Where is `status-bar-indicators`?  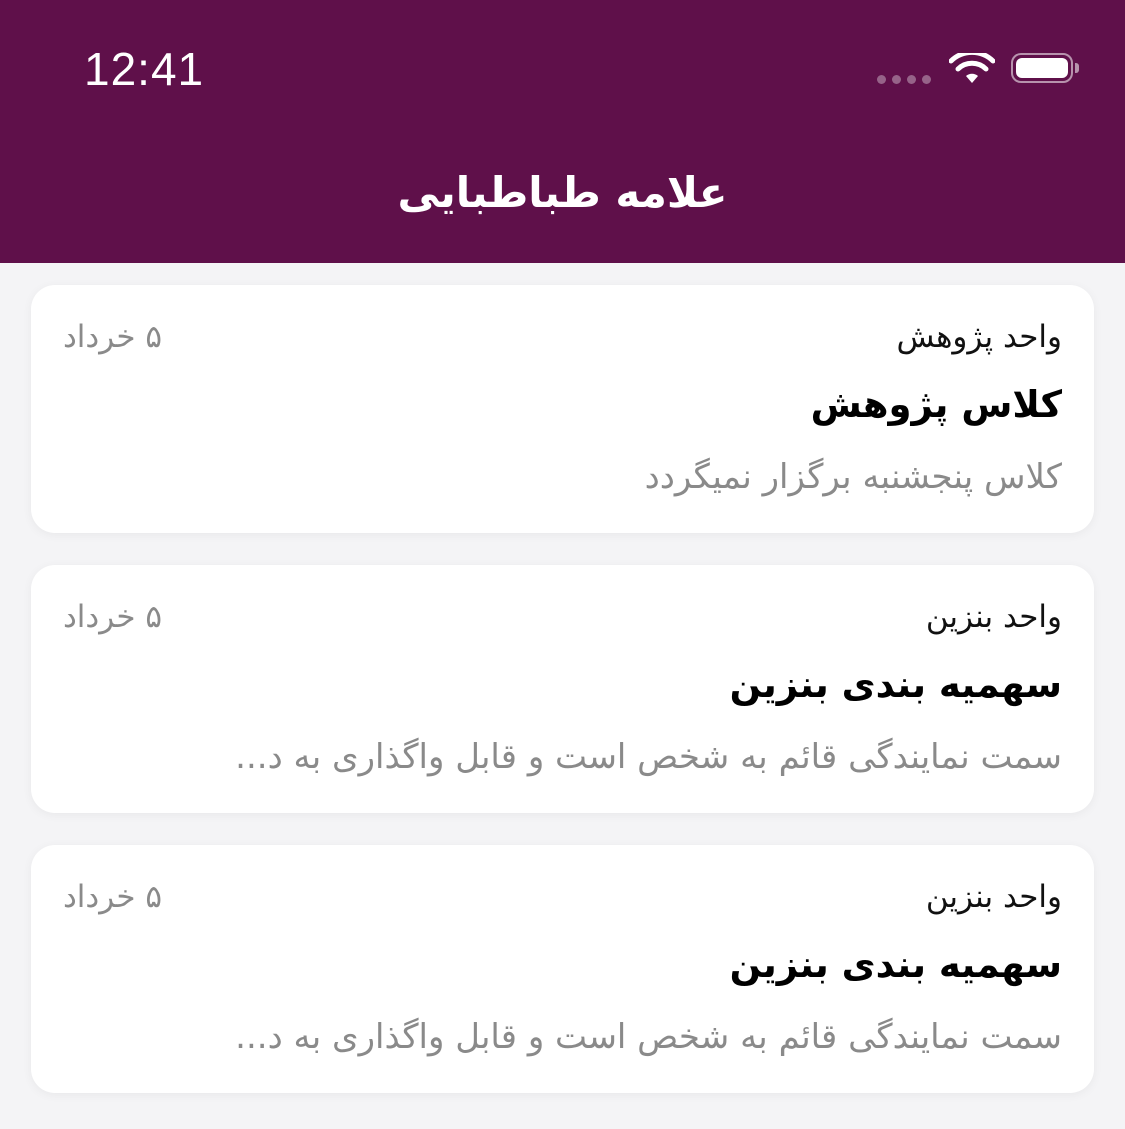
status-bar-indicators is located at coordinates (980, 70).